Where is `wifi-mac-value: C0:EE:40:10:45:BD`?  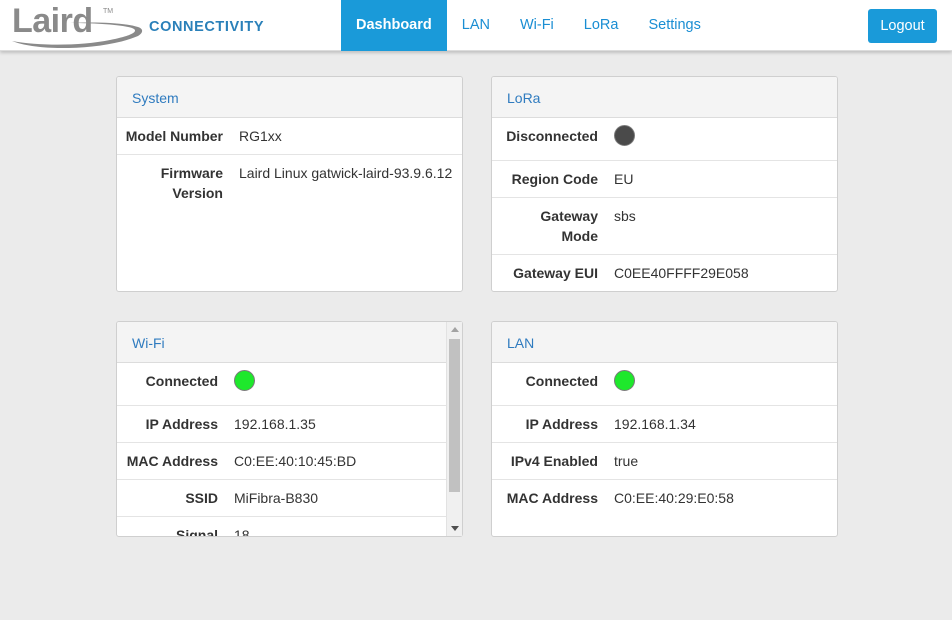 wifi-mac-value: C0:EE:40:10:45:BD is located at coordinates (295, 461).